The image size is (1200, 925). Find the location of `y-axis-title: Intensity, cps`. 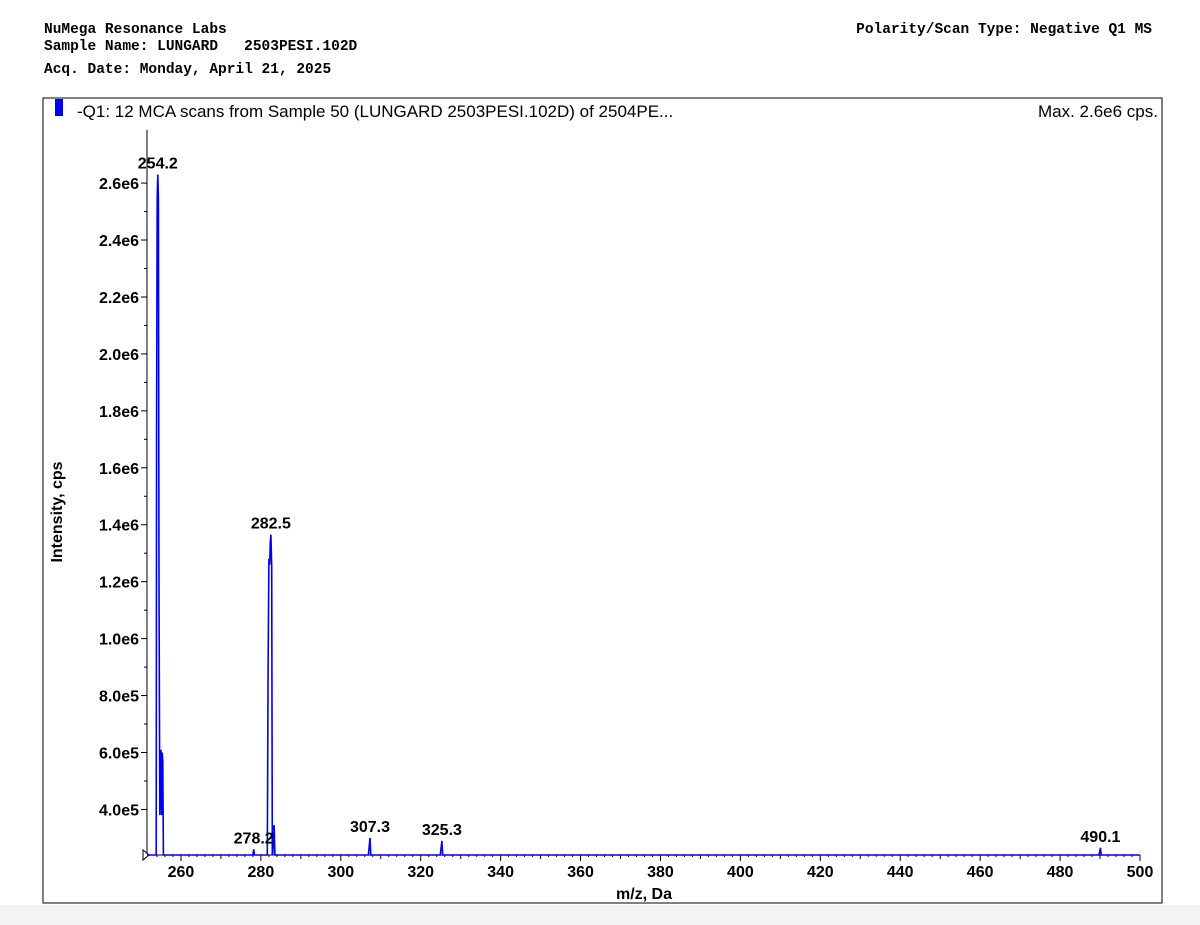

y-axis-title: Intensity, cps is located at coordinates (57, 511).